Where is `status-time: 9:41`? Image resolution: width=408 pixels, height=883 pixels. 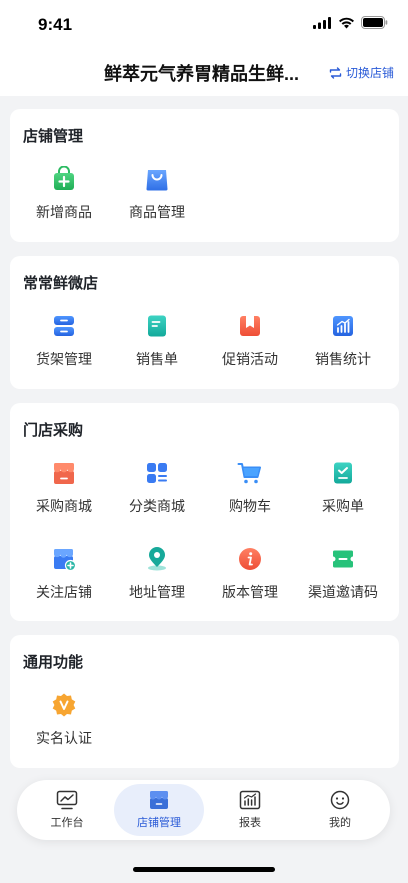 status-time: 9:41 is located at coordinates (55, 24).